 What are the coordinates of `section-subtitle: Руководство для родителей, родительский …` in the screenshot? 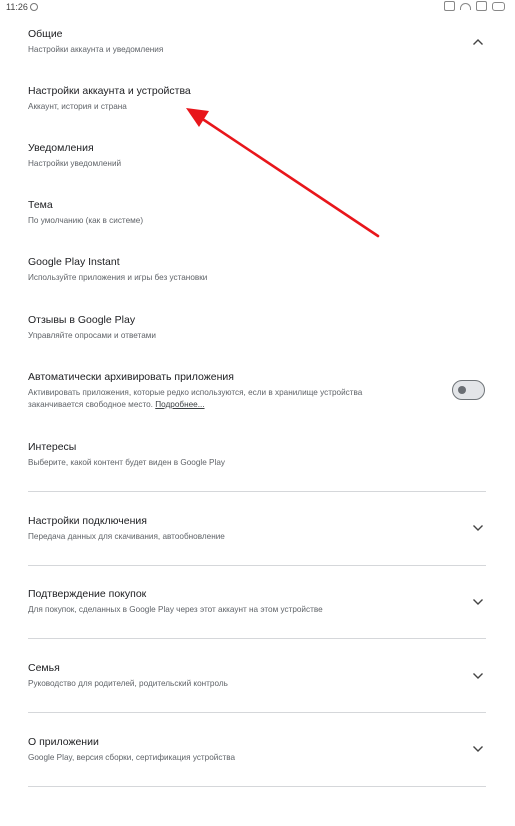 It's located at (128, 683).